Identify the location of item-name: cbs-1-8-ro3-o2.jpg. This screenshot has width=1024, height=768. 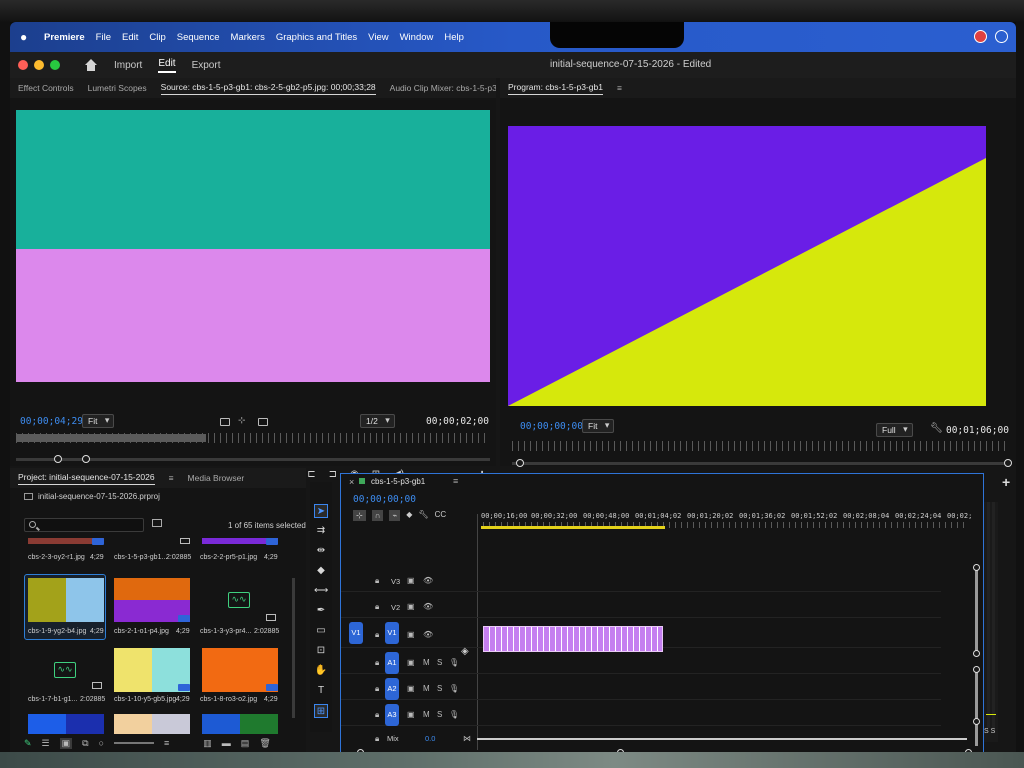
(228, 699).